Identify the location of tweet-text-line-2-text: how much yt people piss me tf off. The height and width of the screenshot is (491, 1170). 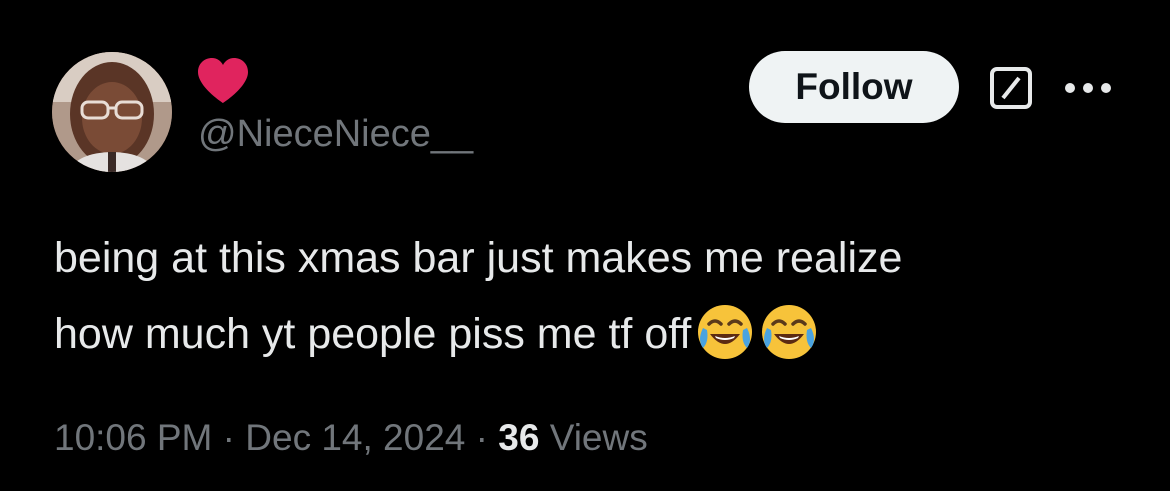
(373, 334).